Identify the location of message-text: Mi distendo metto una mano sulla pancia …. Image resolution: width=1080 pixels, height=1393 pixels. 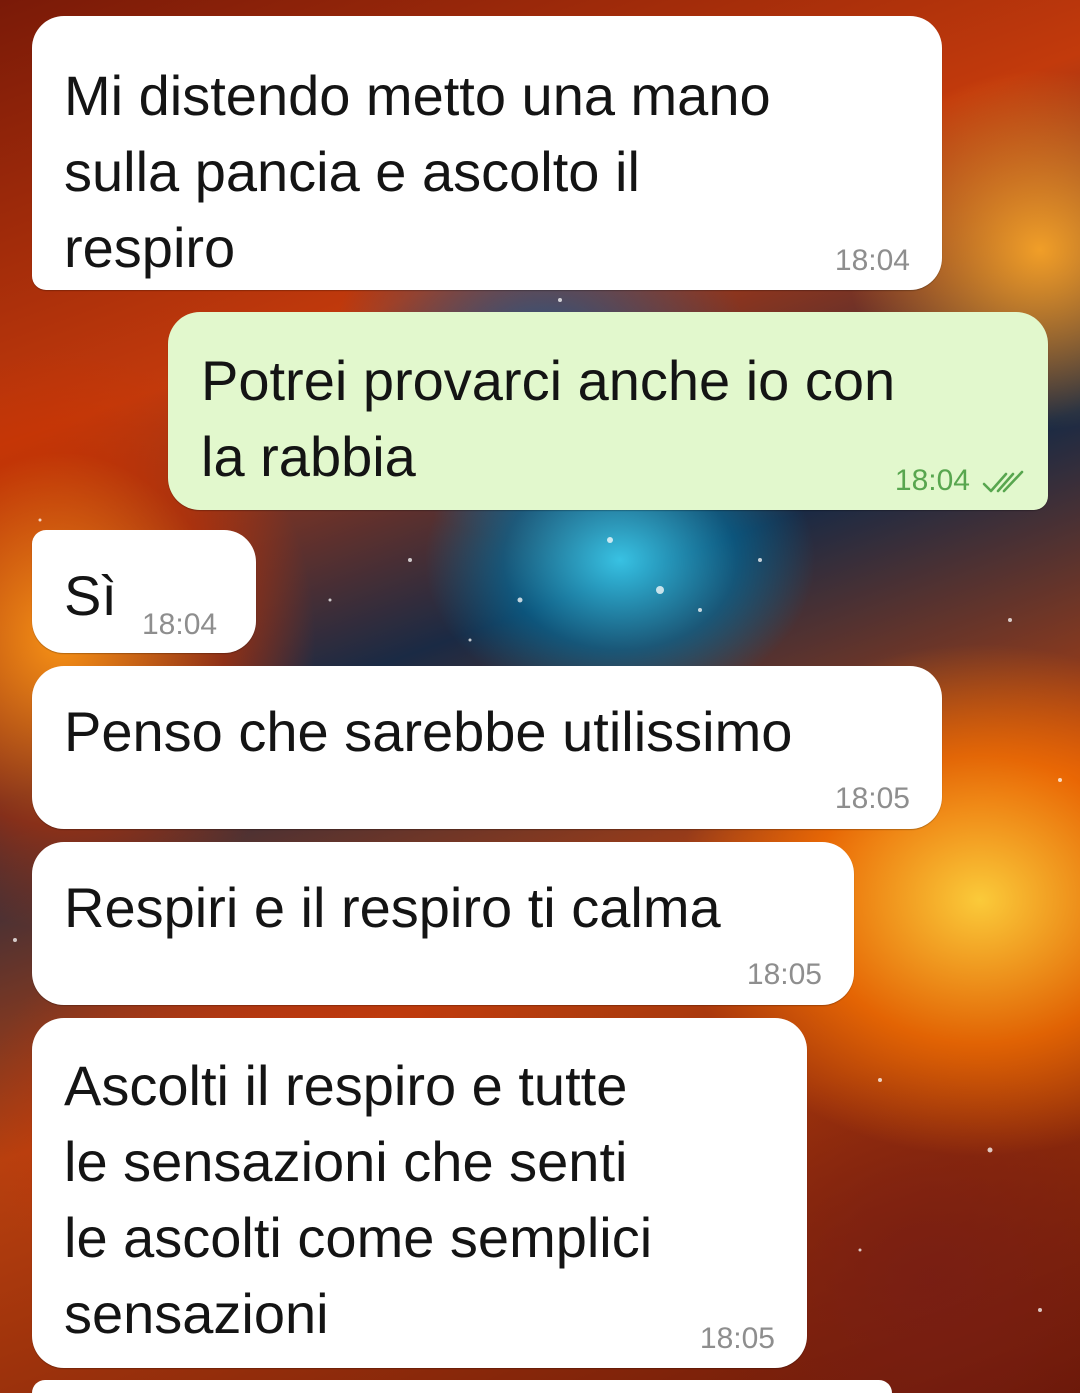
(417, 171).